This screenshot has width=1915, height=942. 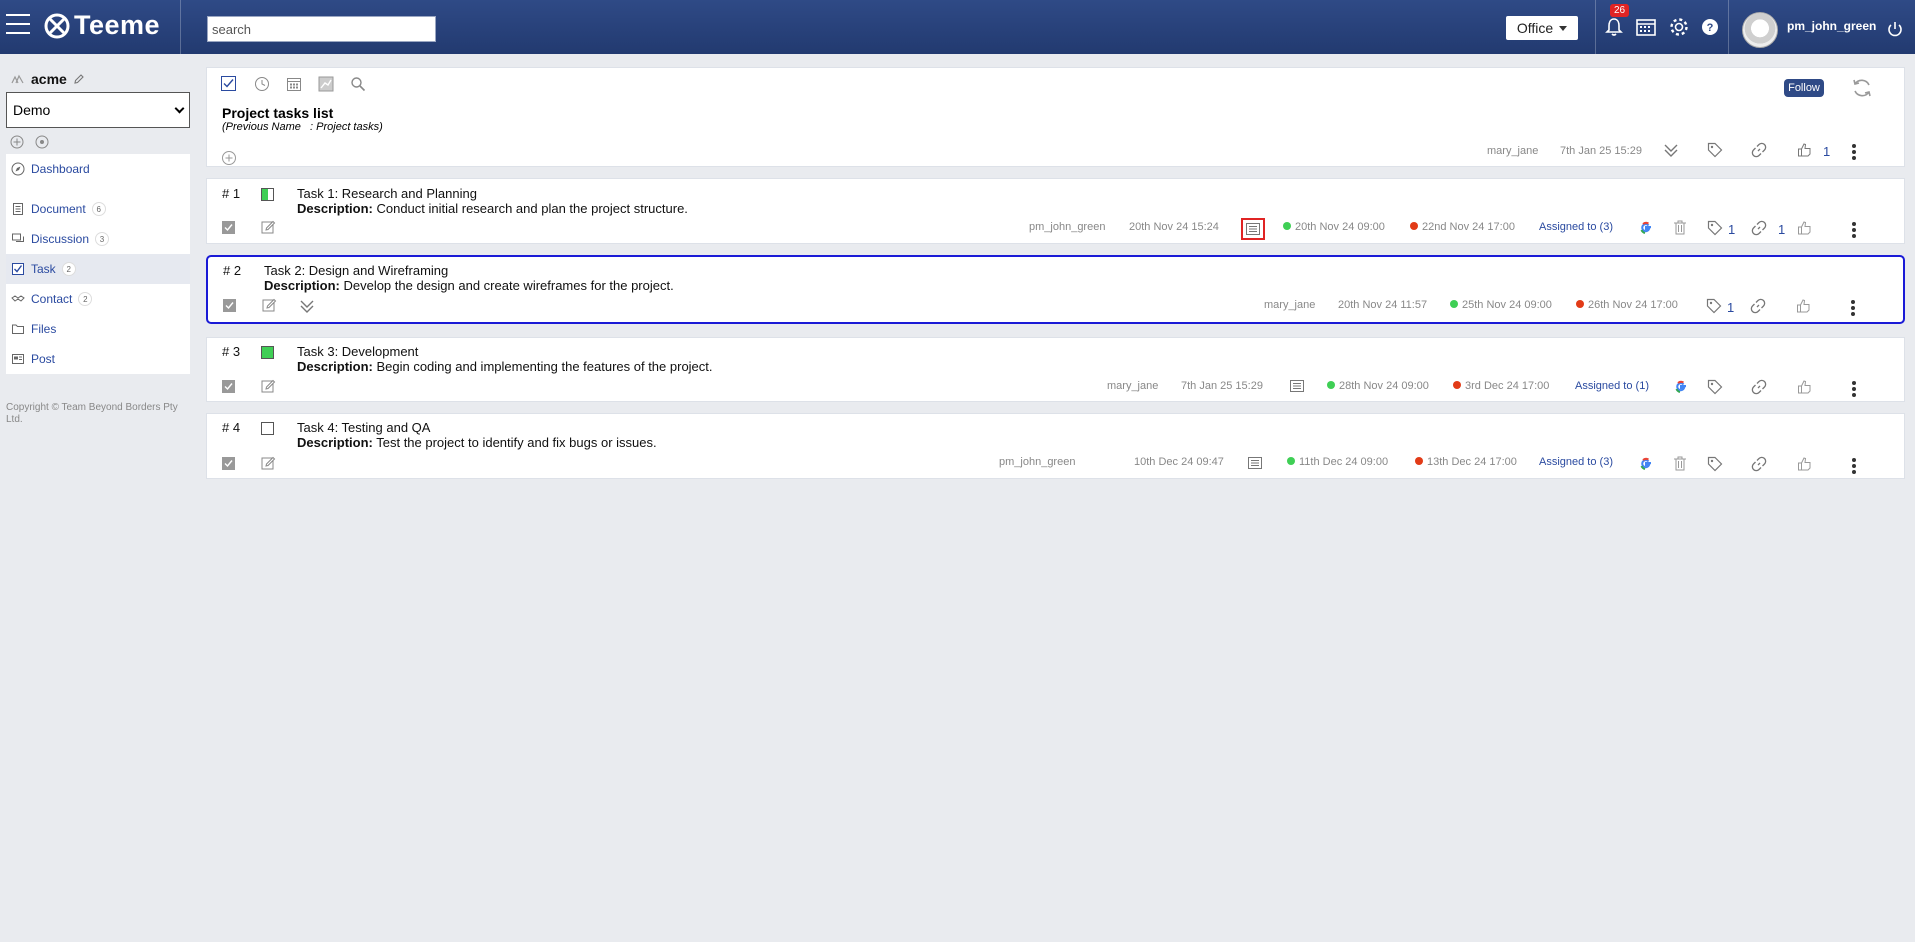 What do you see at coordinates (98, 269) in the screenshot?
I see `sidebar-item-task: Task 2` at bounding box center [98, 269].